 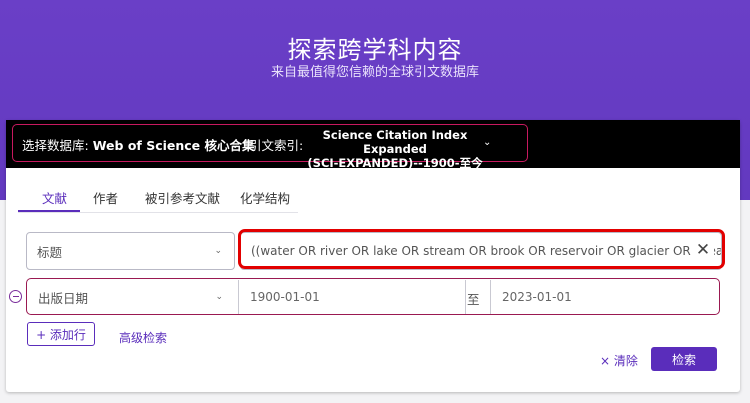 I want to click on tab-divider, so click(x=158, y=212).